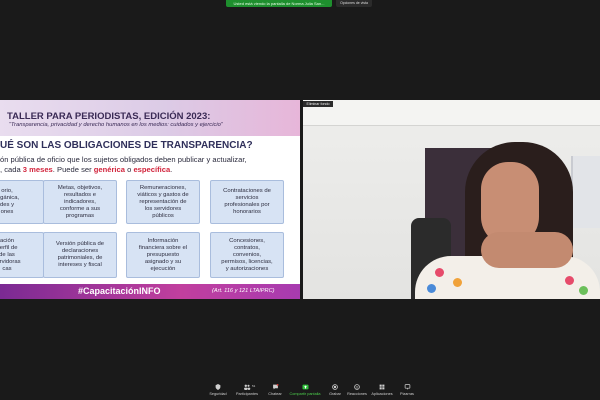 The width and height of the screenshot is (600, 400). Describe the element at coordinates (22, 255) in the screenshot. I see `obligation-card: aciónperfil dede lasservidorascas` at that location.